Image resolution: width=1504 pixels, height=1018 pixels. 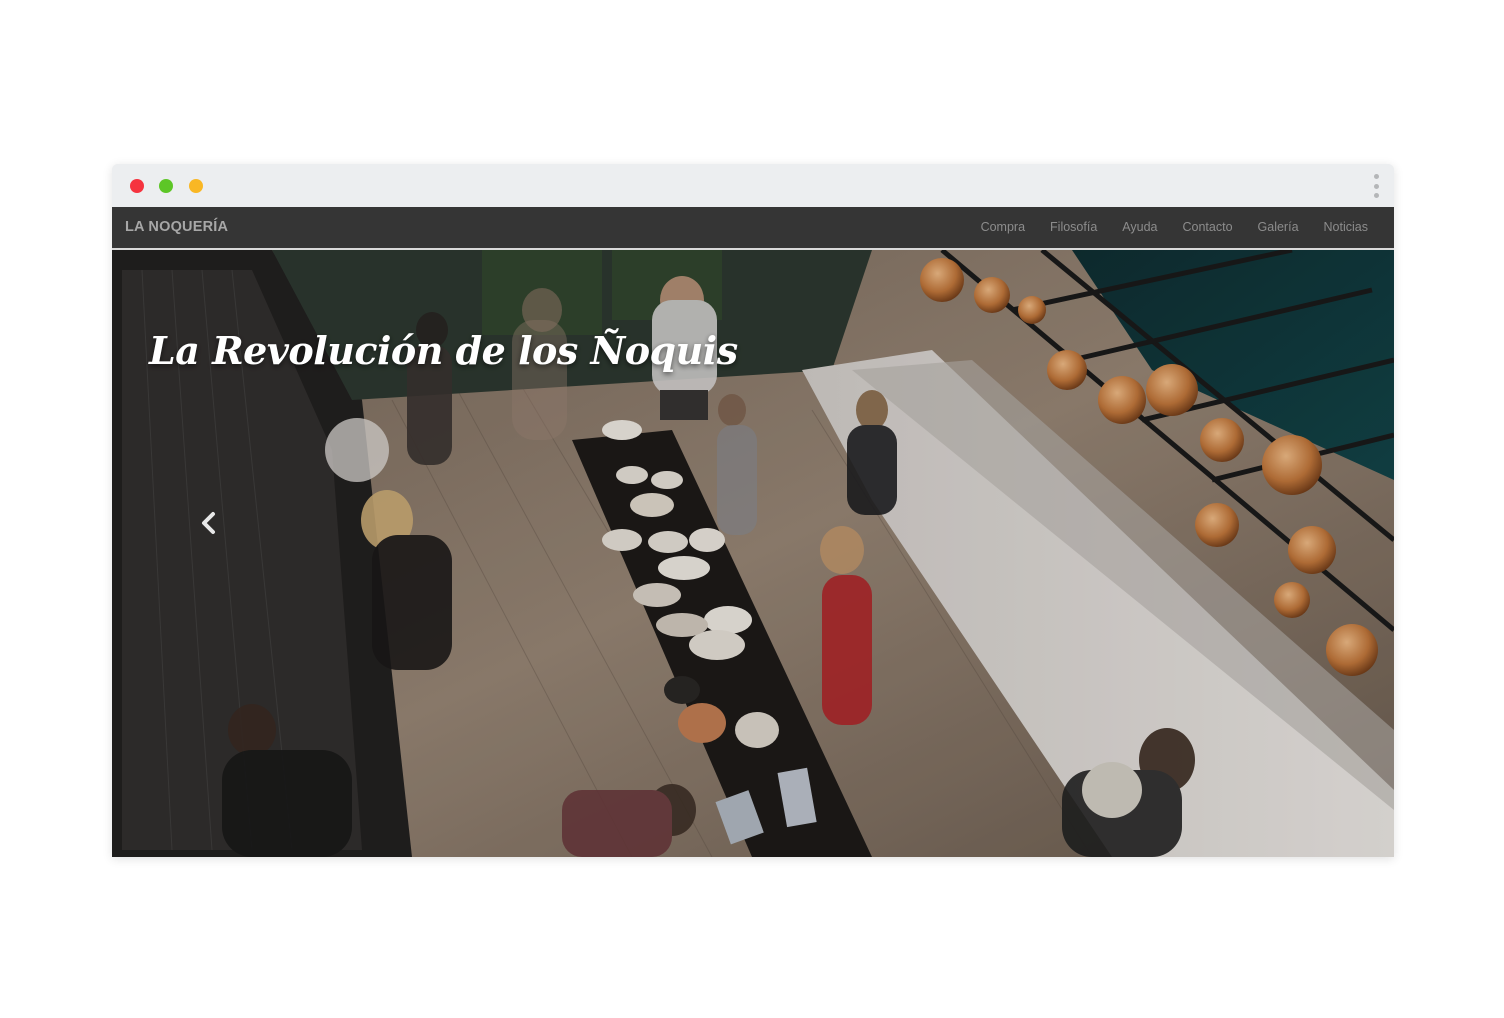 What do you see at coordinates (166, 186) in the screenshot?
I see `minimize-window-button` at bounding box center [166, 186].